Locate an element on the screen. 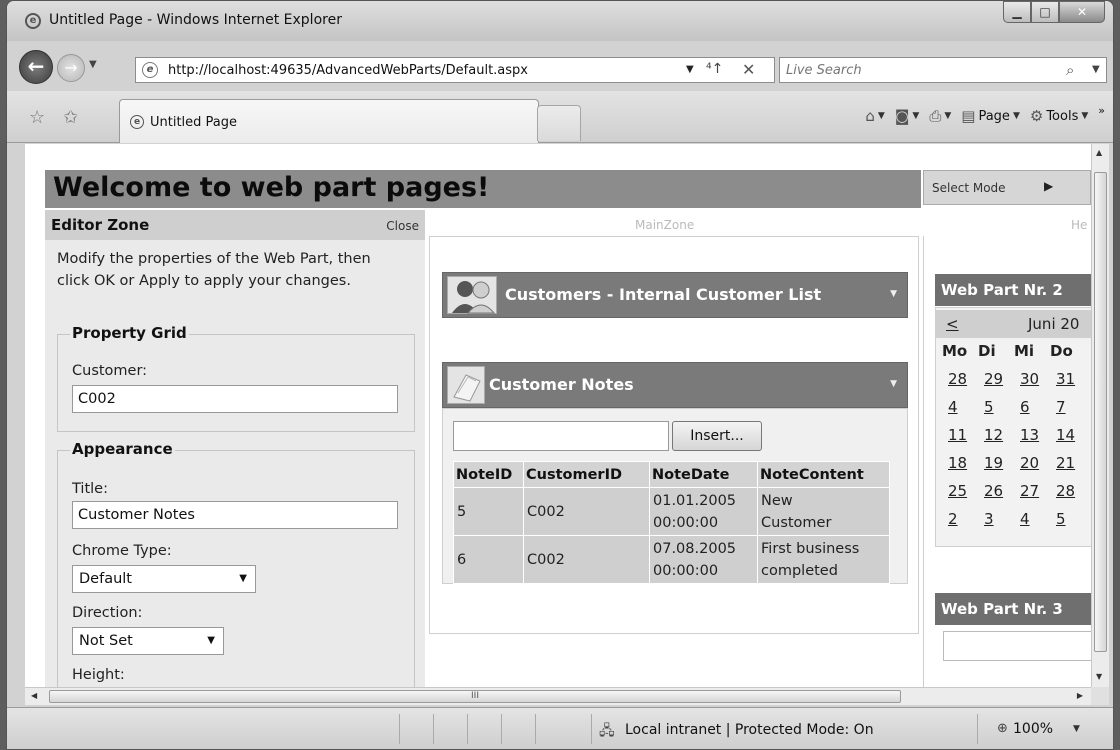 The width and height of the screenshot is (1120, 750). calendar-day: 21 is located at coordinates (1068, 468).